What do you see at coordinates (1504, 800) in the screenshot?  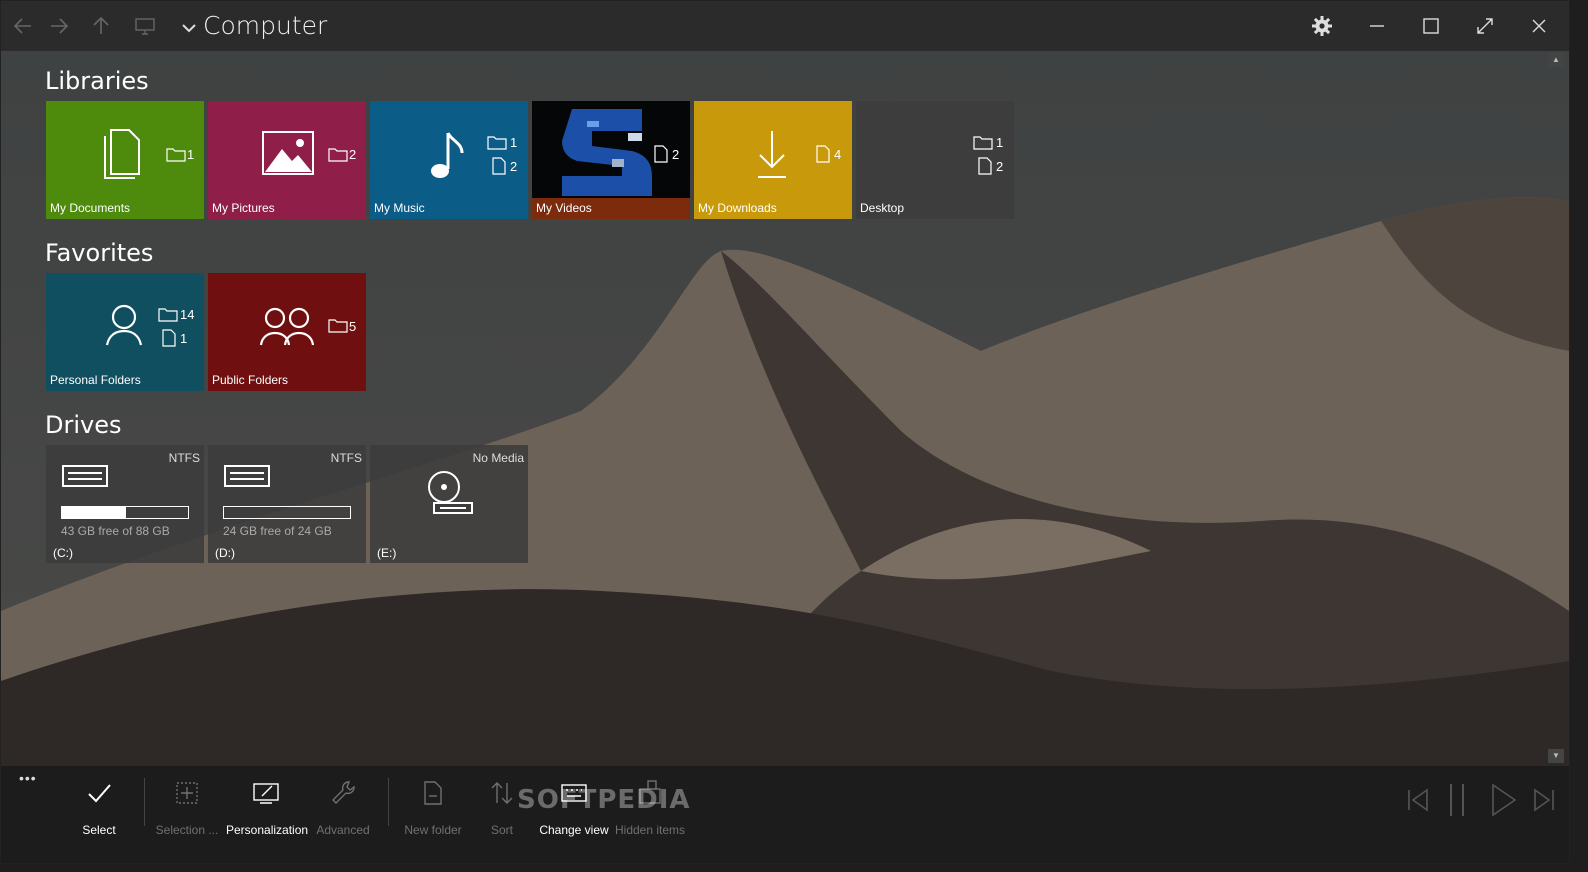 I see `play-icon` at bounding box center [1504, 800].